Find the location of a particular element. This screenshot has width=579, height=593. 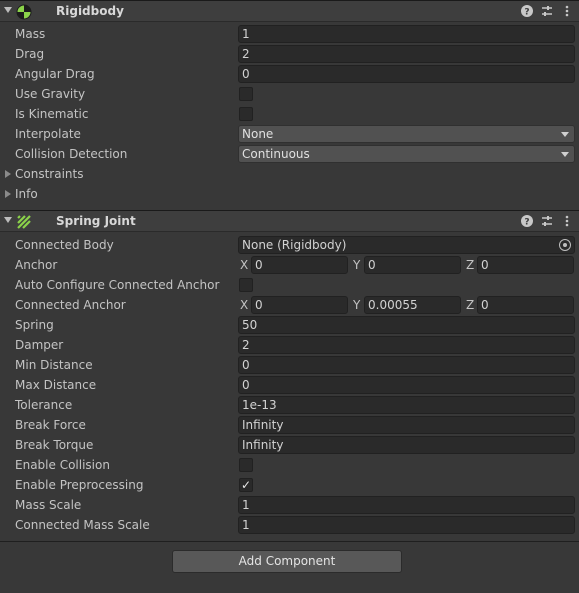

connected-body-value: None (Rigidbody) is located at coordinates (294, 245).